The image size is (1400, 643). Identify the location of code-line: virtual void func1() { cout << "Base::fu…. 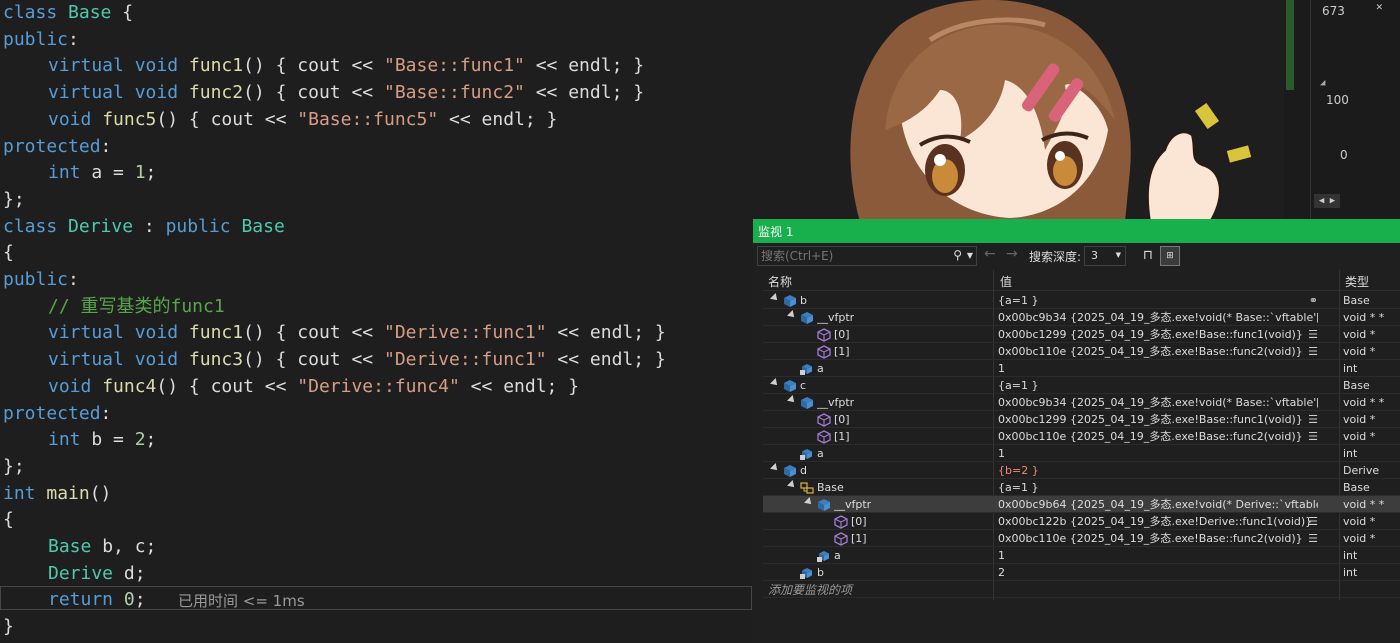
(323, 66).